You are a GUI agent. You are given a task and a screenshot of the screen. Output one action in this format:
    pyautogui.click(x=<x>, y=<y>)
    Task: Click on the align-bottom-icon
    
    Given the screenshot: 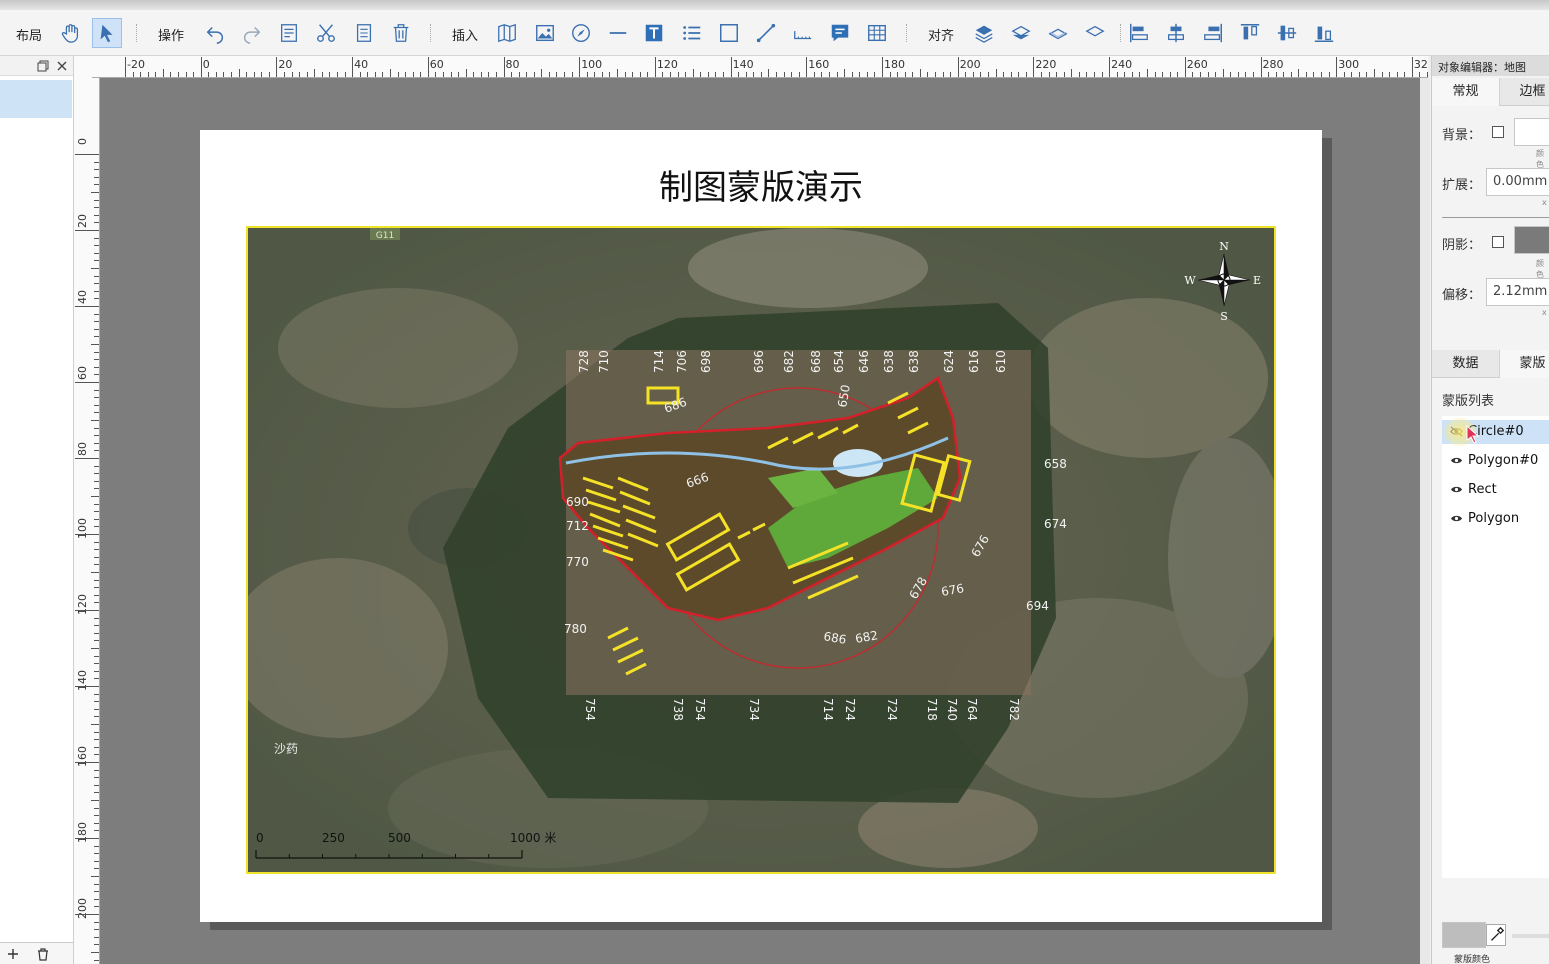 What is the action you would take?
    pyautogui.click(x=1324, y=33)
    